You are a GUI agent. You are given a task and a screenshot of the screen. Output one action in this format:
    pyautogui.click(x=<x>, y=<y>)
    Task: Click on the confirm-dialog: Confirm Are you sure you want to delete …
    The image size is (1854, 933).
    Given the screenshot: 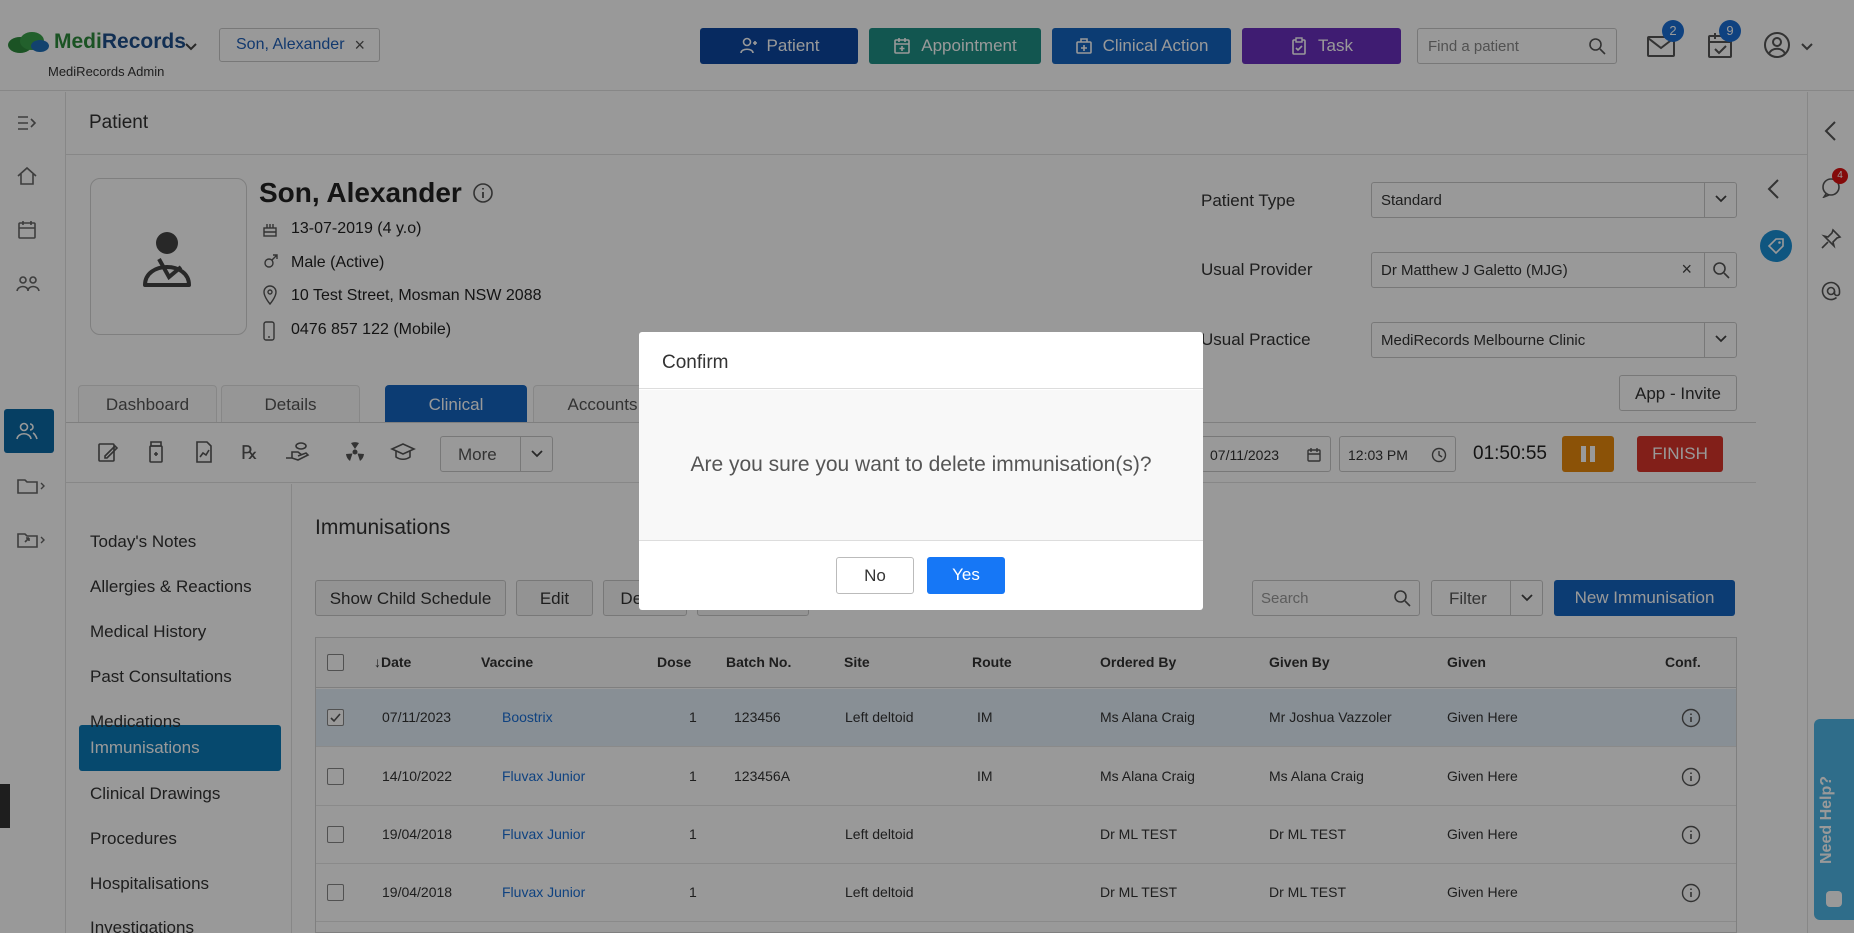 What is the action you would take?
    pyautogui.click(x=921, y=471)
    